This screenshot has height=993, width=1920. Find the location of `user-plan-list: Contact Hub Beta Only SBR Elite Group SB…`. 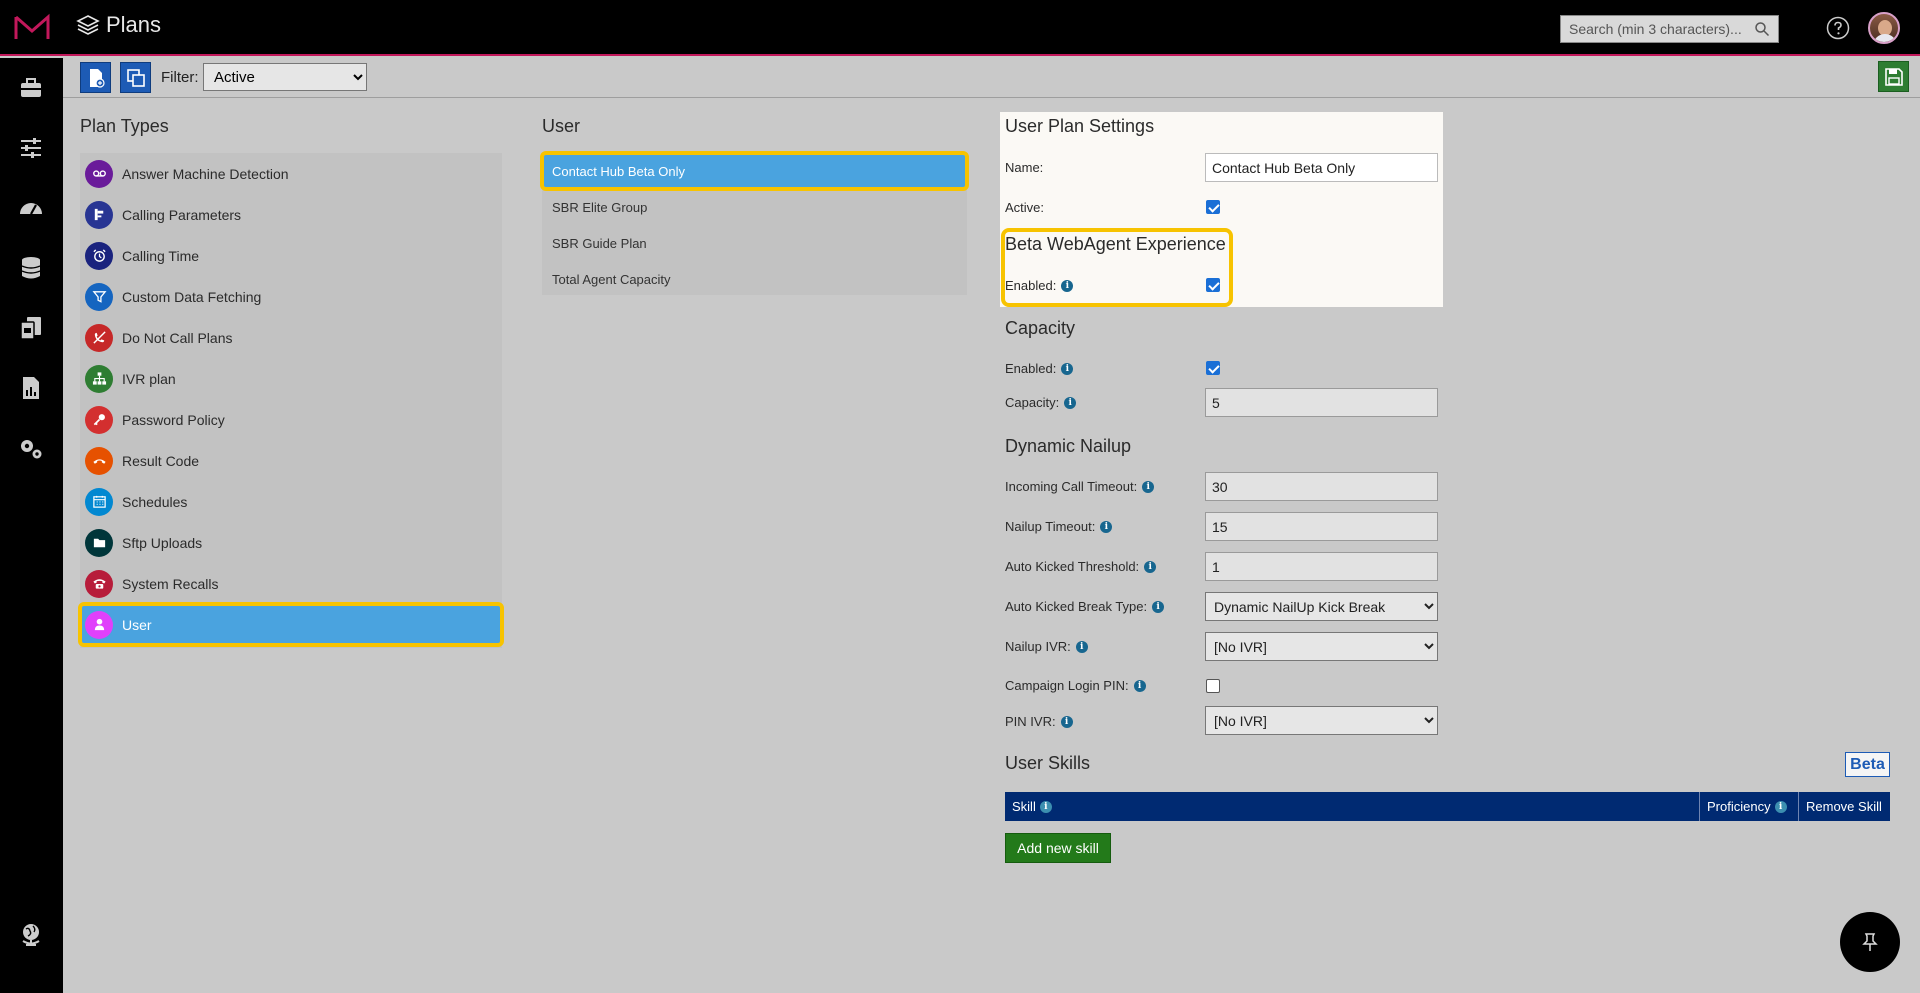

user-plan-list: Contact Hub Beta Only SBR Elite Group SB… is located at coordinates (754, 224).